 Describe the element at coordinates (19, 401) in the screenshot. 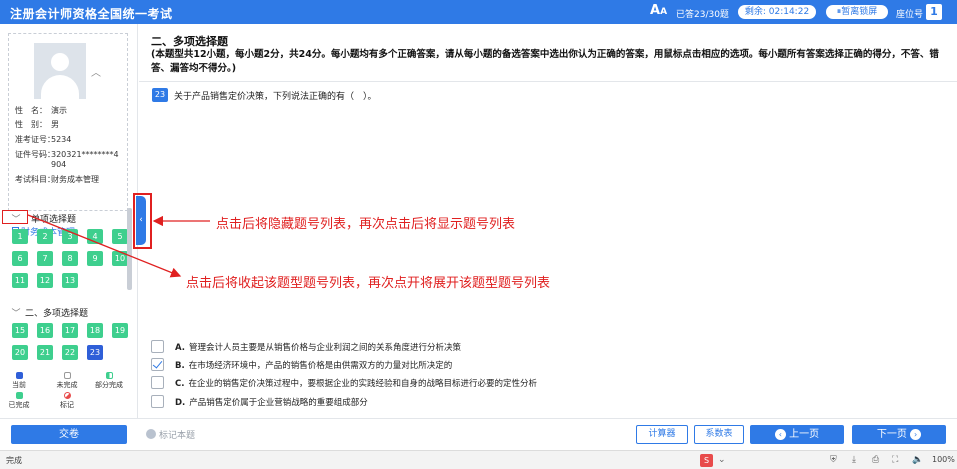

I see `legend-done: 已完成` at that location.